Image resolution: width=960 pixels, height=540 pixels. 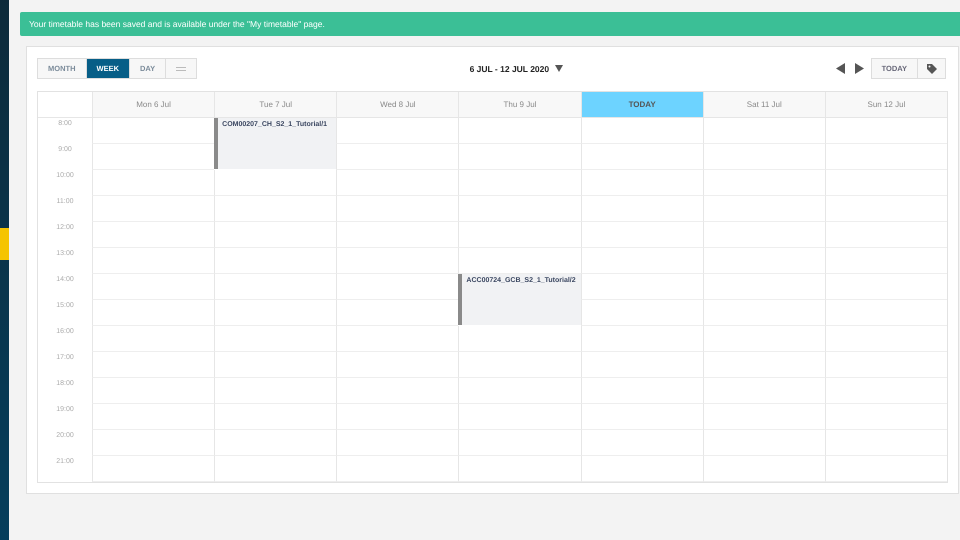 What do you see at coordinates (641, 105) in the screenshot?
I see `day-header: TODAY` at bounding box center [641, 105].